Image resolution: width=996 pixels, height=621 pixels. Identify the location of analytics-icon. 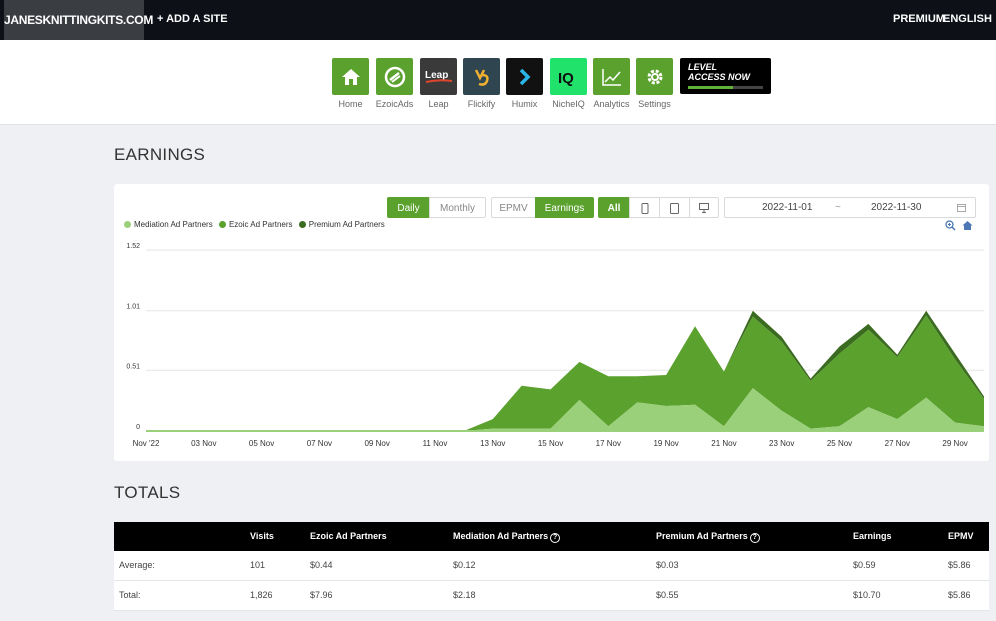
(611, 76).